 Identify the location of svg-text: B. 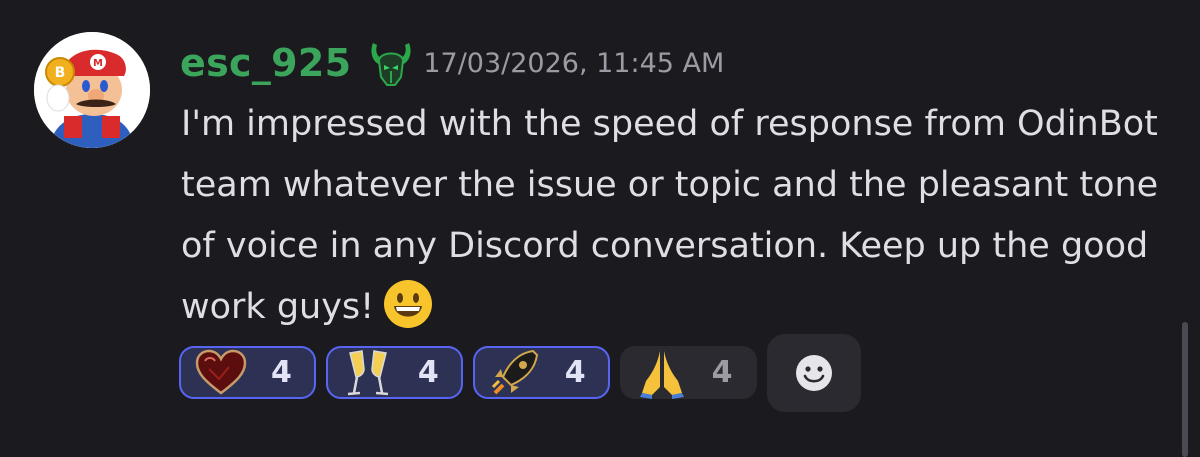
(60, 73).